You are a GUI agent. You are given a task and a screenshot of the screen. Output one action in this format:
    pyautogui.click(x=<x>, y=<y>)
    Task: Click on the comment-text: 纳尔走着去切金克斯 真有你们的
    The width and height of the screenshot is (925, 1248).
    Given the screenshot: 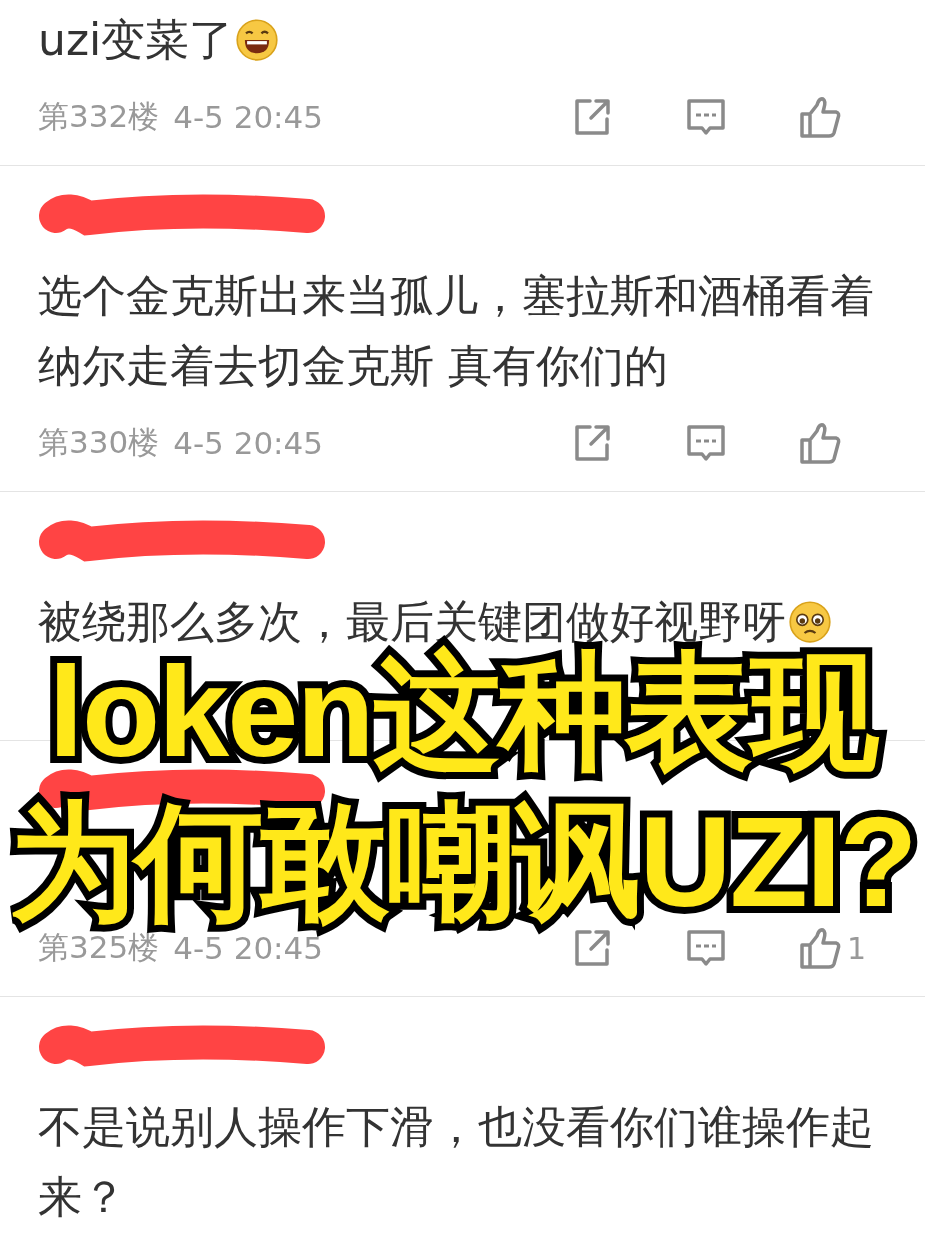 What is the action you would take?
    pyautogui.click(x=353, y=366)
    